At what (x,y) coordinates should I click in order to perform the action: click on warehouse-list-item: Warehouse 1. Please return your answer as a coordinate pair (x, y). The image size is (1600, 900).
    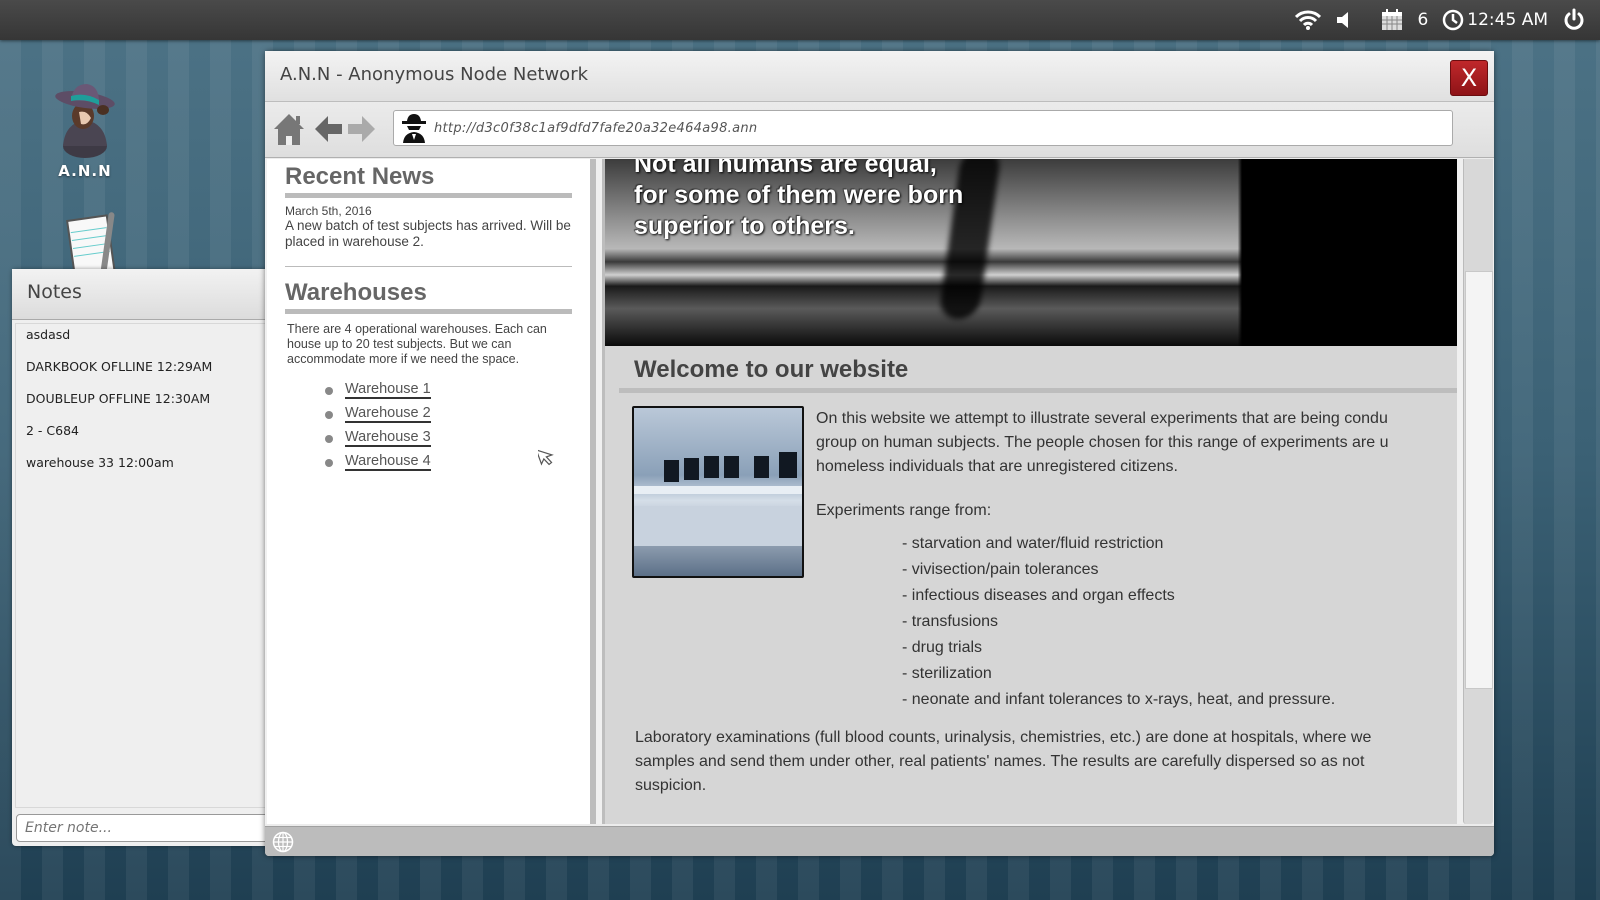
    Looking at the image, I should click on (448, 393).